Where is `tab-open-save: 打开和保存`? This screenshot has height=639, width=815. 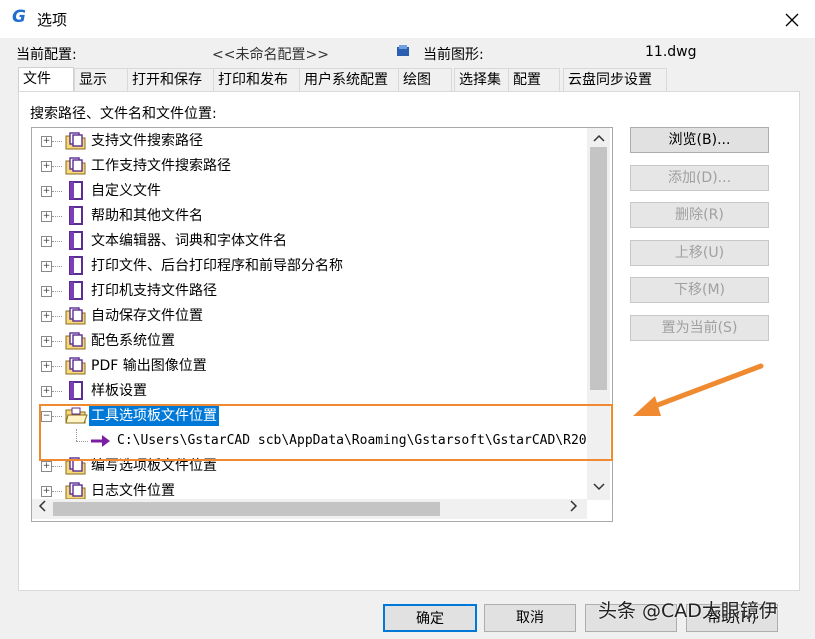
tab-open-save: 打开和保存 is located at coordinates (172, 79).